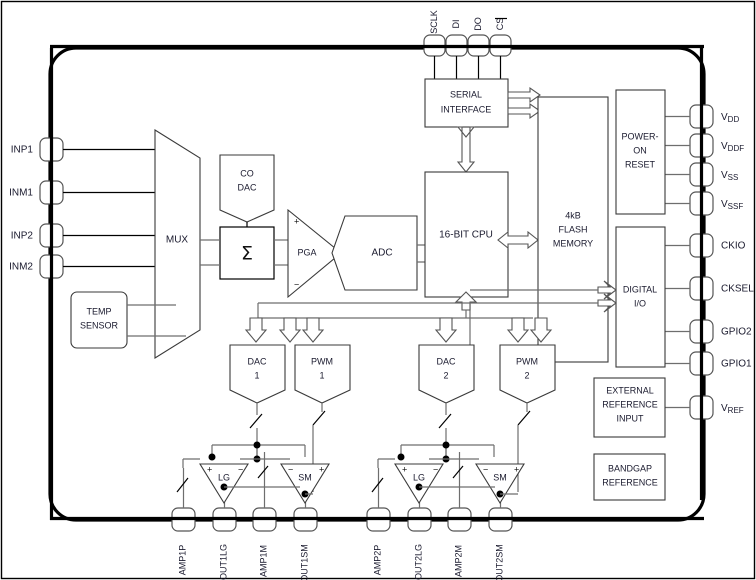  What do you see at coordinates (98, 311) in the screenshot?
I see `block-label-temp-sensor-line1: TEMP` at bounding box center [98, 311].